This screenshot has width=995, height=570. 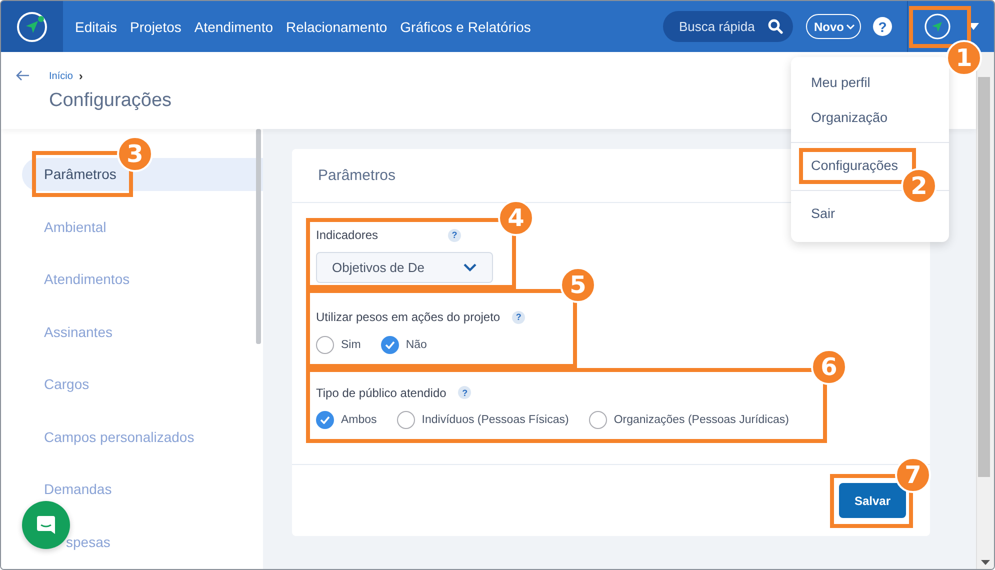 I want to click on sidebar-item: Demandas, so click(x=78, y=489).